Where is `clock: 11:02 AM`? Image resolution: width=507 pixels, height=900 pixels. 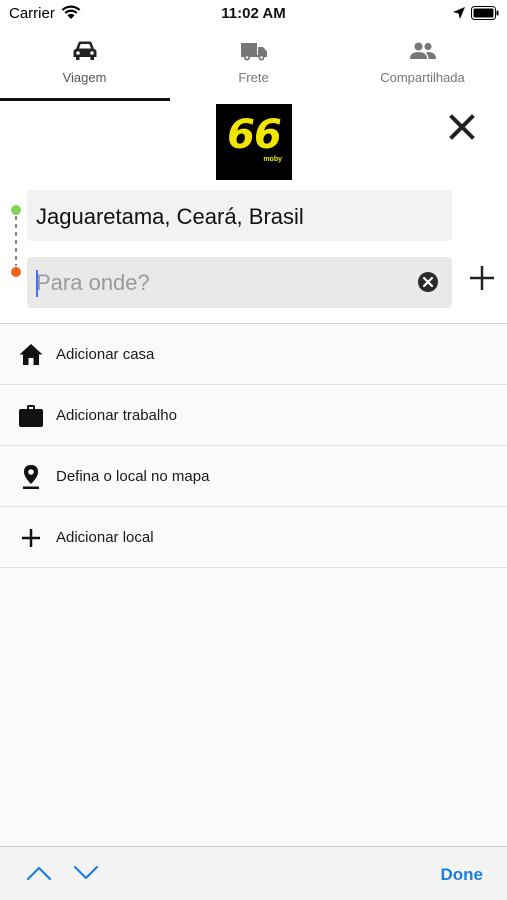 clock: 11:02 AM is located at coordinates (253, 13).